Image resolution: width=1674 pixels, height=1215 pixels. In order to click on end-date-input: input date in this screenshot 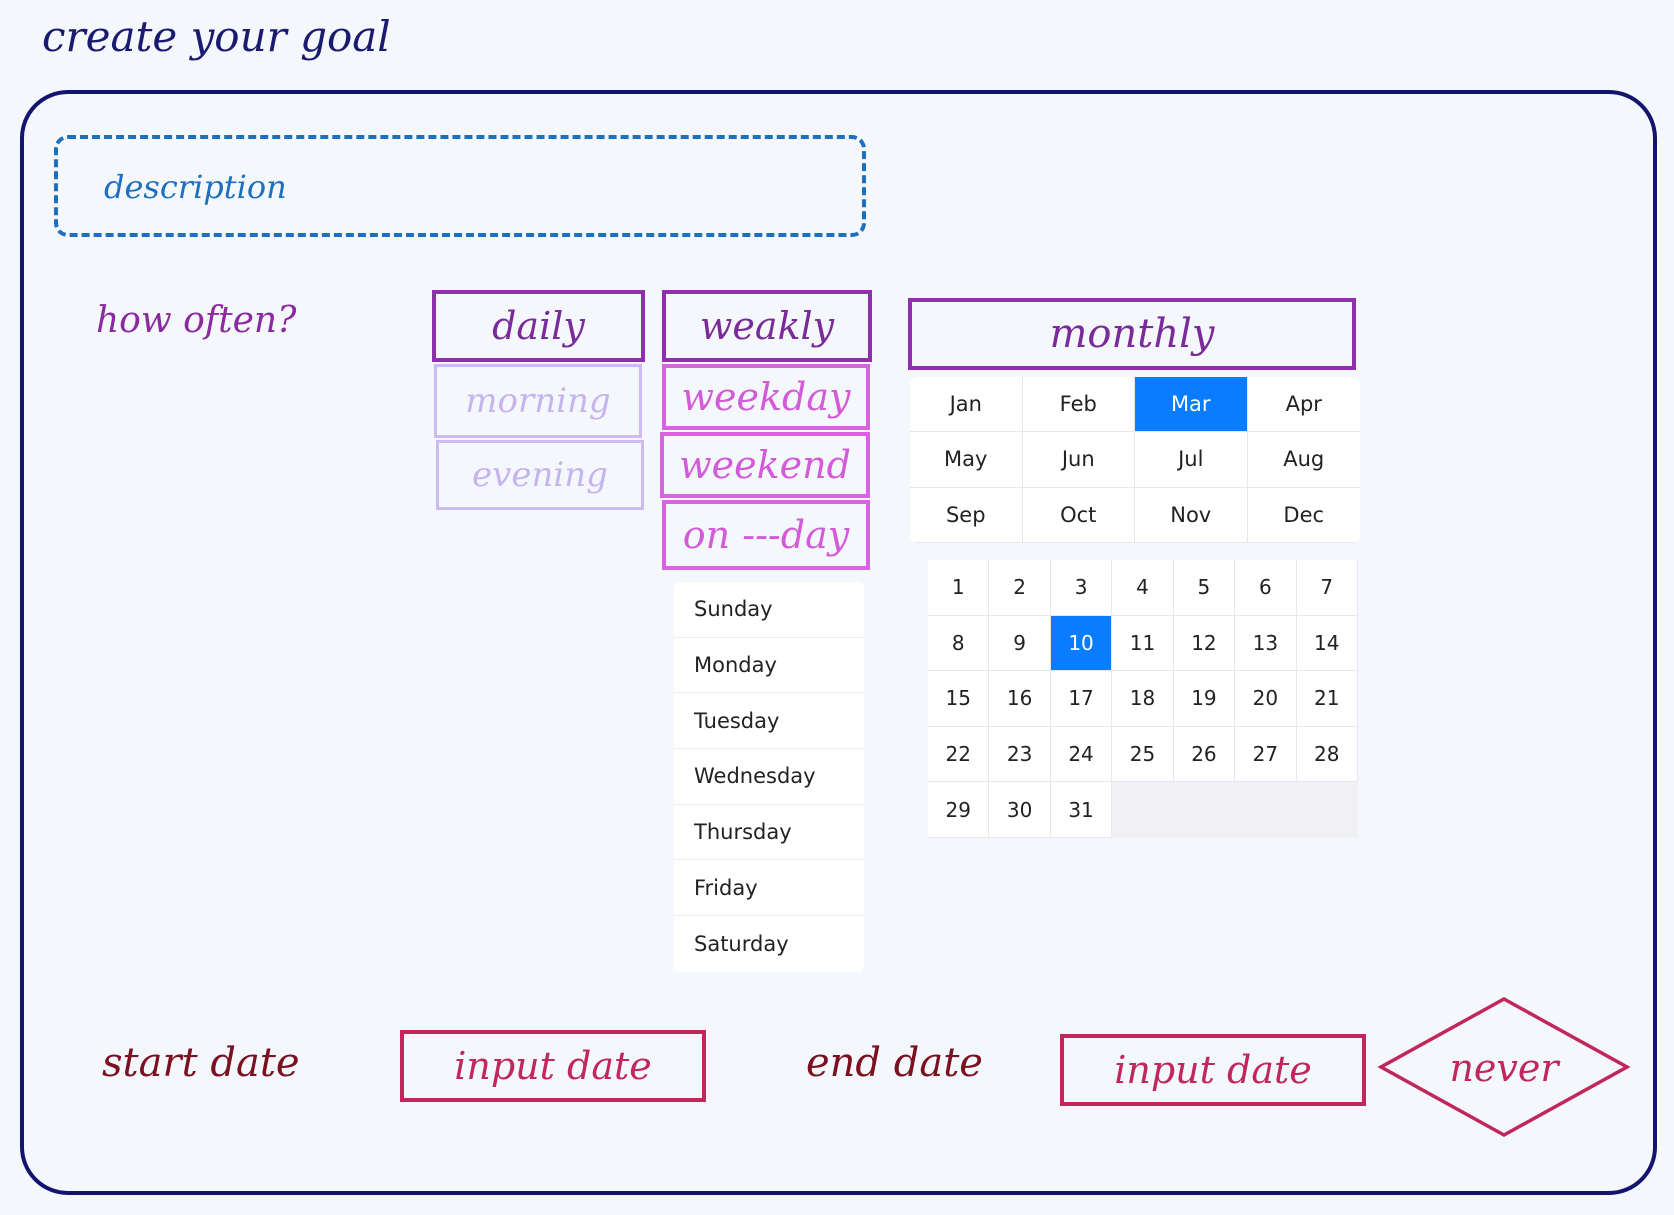, I will do `click(1213, 1070)`.